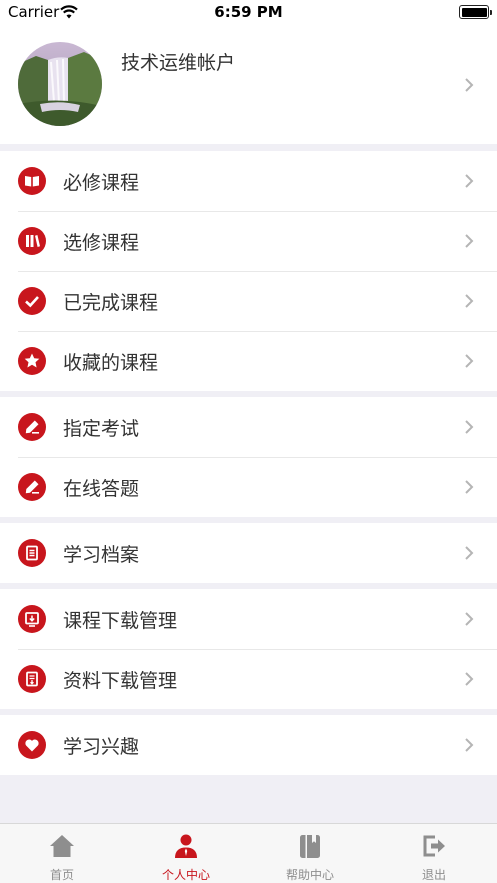 This screenshot has height=883, width=497. I want to click on account-name: 技术运维帐户, so click(178, 63).